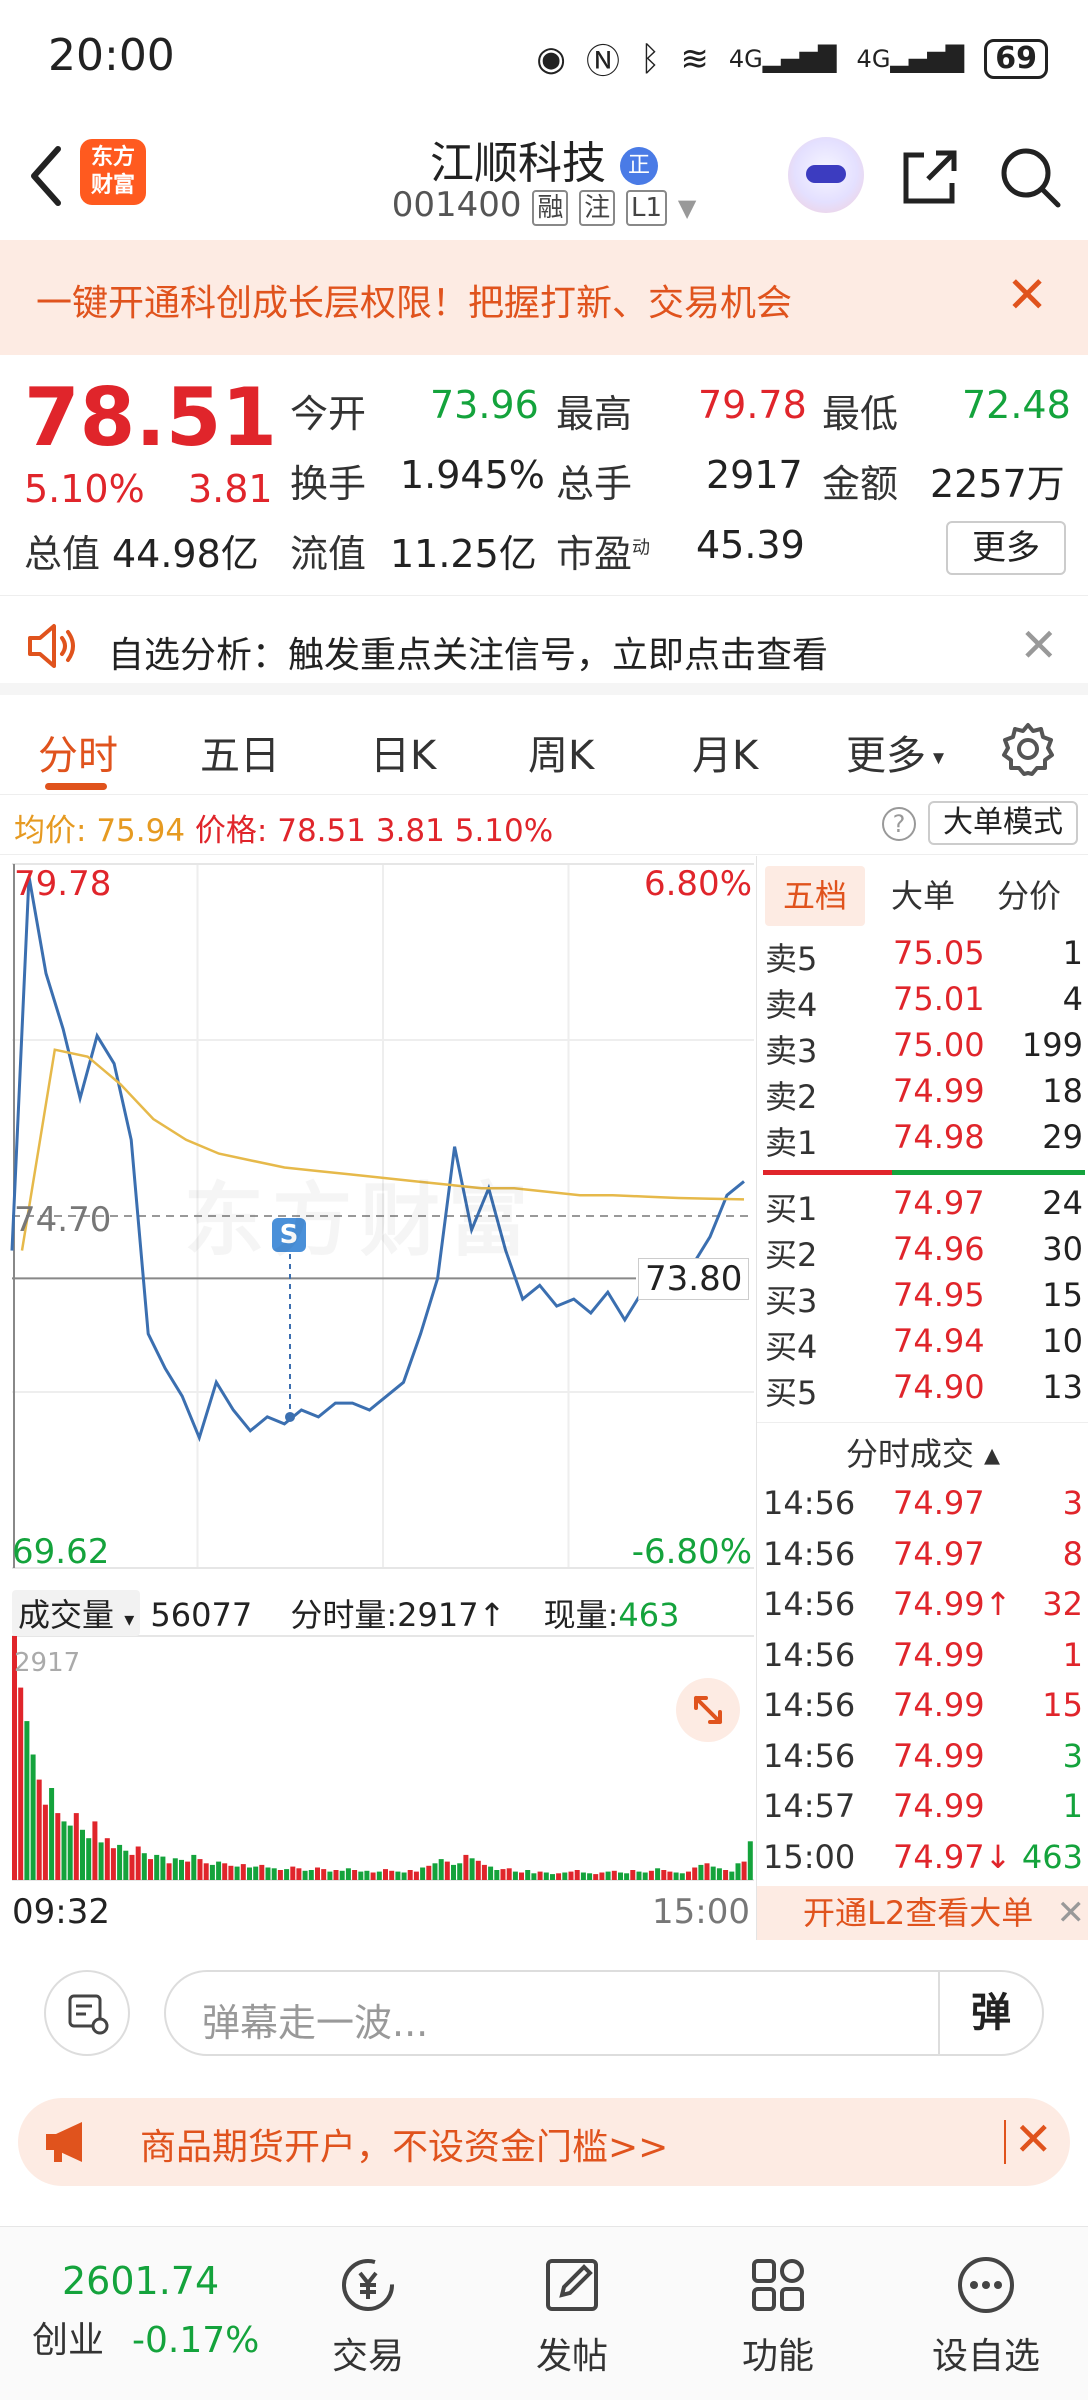 The width and height of the screenshot is (1088, 2400). Describe the element at coordinates (922, 1913) in the screenshot. I see `l2-upgrade-banner: 开通L2查看大单 ✕` at that location.